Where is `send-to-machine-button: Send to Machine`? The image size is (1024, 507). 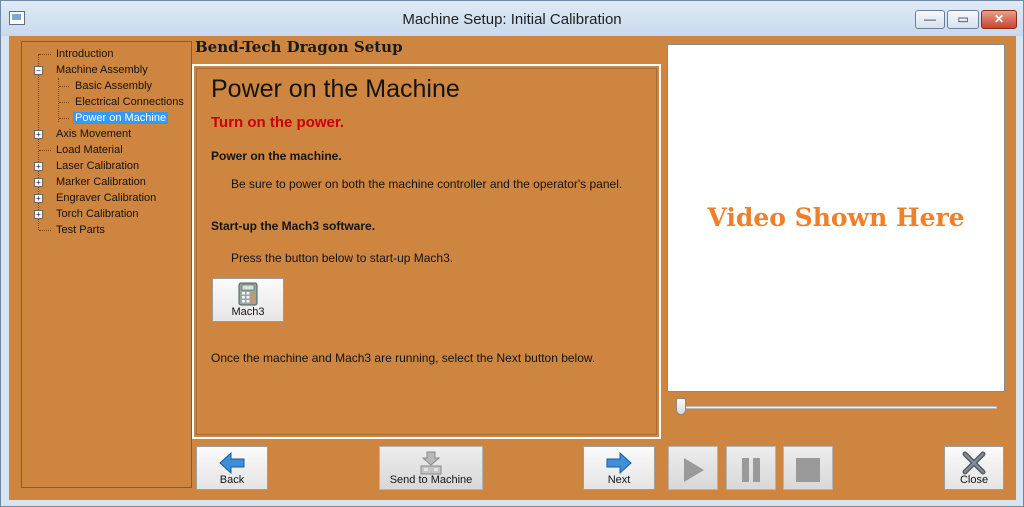 send-to-machine-button: Send to Machine is located at coordinates (431, 468).